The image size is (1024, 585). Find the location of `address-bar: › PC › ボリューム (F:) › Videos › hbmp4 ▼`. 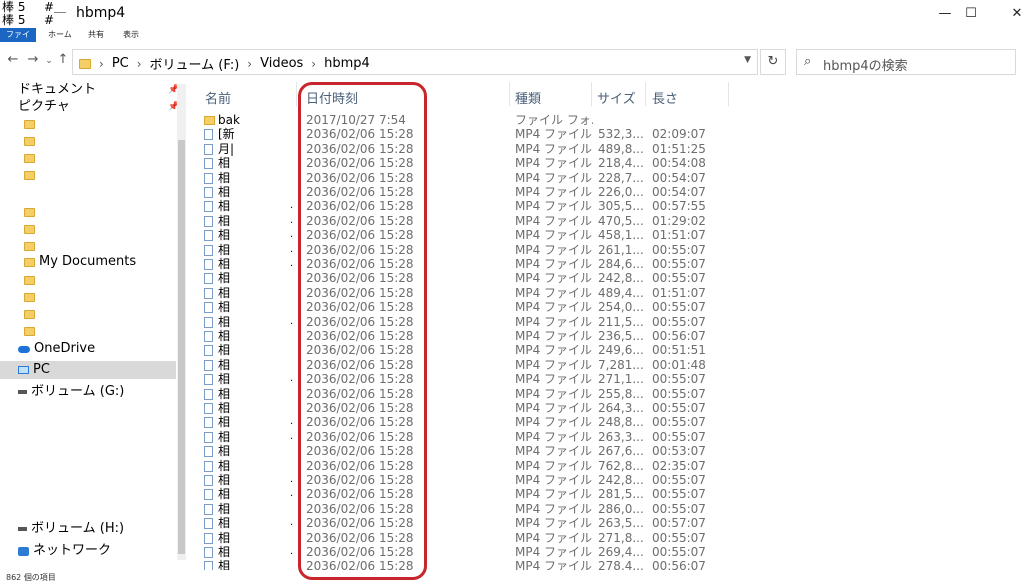

address-bar: › PC › ボリューム (F:) › Videos › hbmp4 ▼ is located at coordinates (415, 62).